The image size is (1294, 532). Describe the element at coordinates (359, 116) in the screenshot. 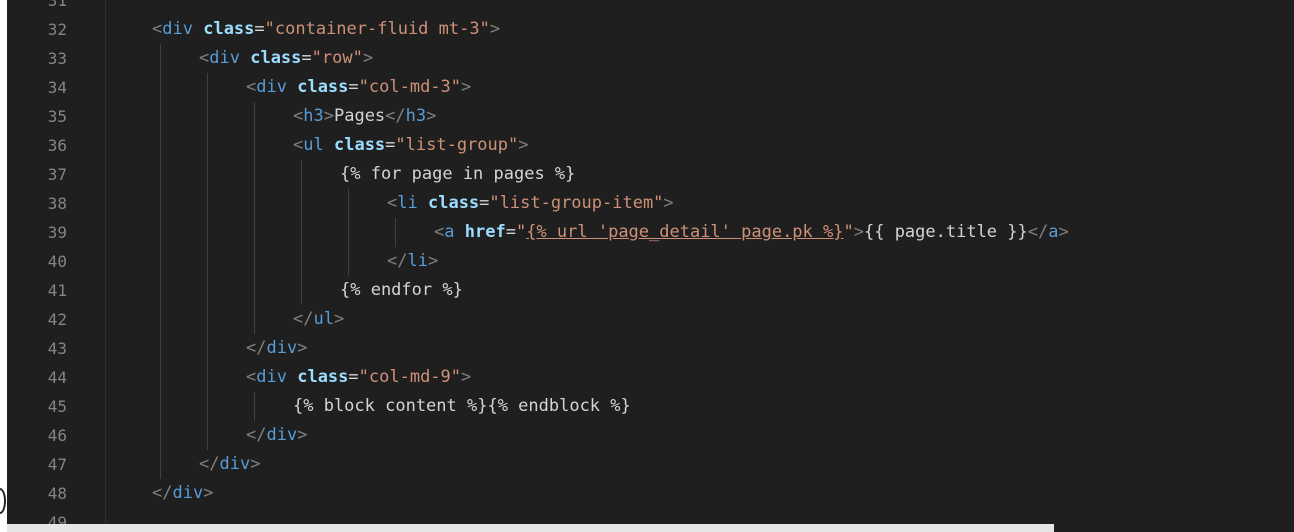

I see `code-token-txt: Pages` at that location.